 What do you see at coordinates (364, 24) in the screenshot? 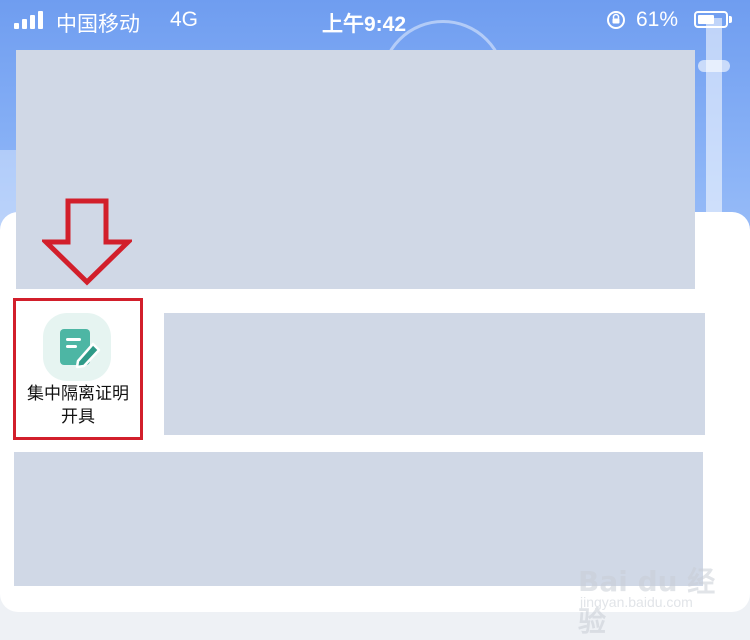
I see `status-time: 上午9:42` at bounding box center [364, 24].